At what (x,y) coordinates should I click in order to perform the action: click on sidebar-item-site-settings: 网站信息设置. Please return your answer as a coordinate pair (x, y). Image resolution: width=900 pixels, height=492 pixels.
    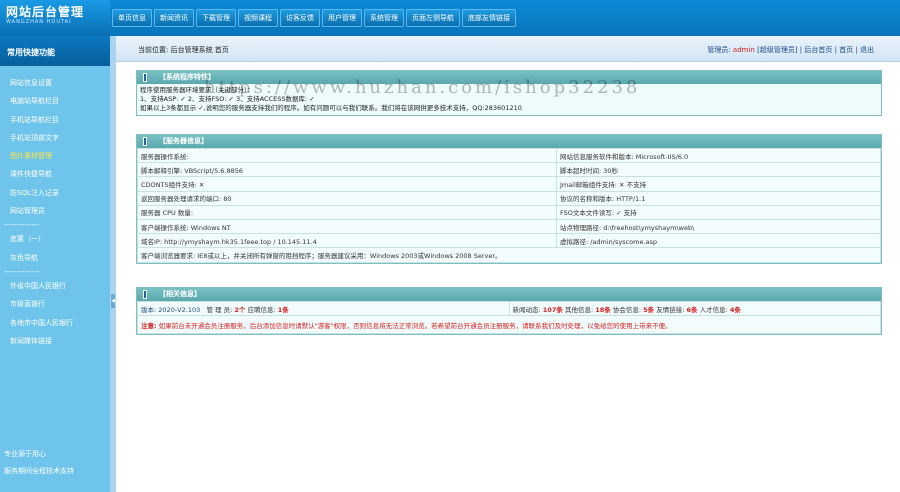
    Looking at the image, I should click on (55, 83).